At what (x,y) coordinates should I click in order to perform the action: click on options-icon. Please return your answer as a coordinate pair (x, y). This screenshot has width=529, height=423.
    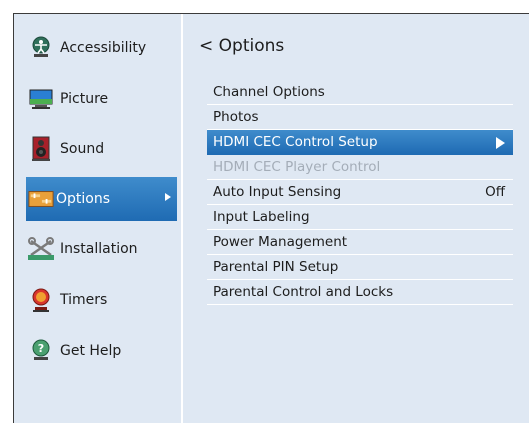
    Looking at the image, I should click on (41, 199).